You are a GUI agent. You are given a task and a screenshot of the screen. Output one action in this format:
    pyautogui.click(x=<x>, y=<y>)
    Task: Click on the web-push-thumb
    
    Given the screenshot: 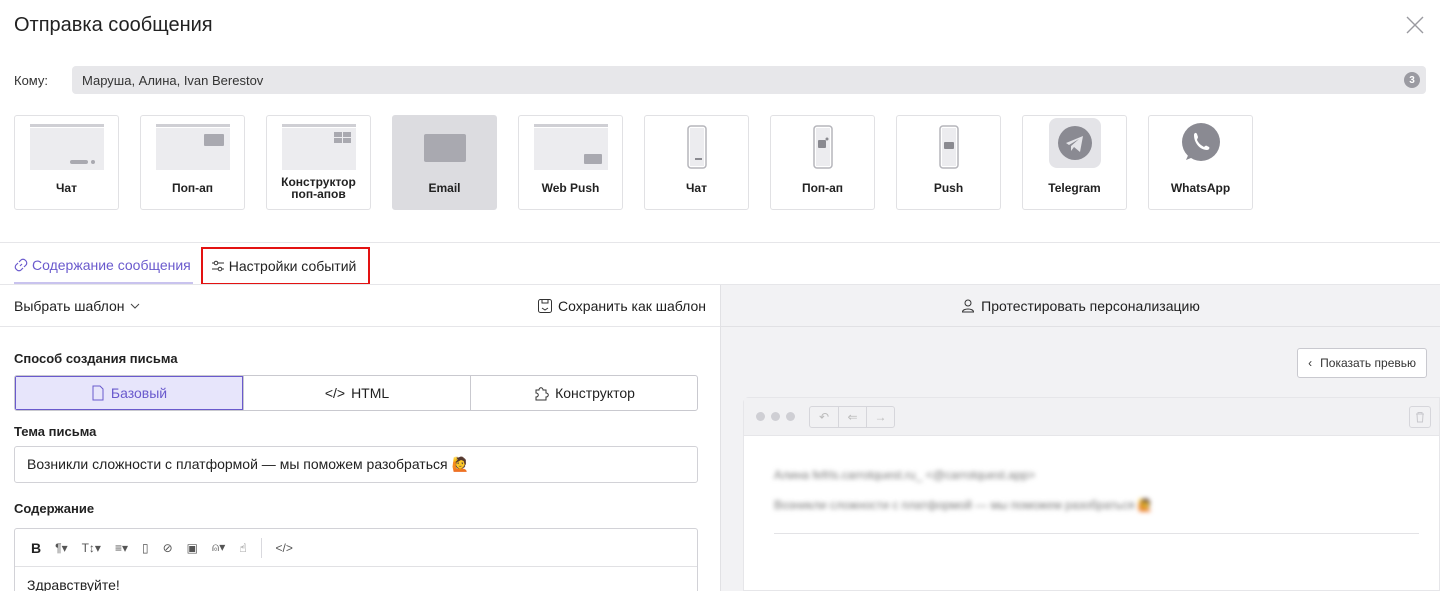 What is the action you would take?
    pyautogui.click(x=570, y=147)
    